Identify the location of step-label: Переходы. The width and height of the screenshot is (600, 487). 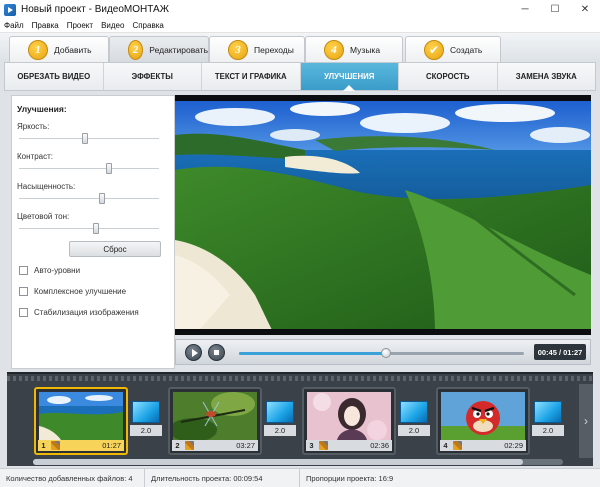
(274, 49).